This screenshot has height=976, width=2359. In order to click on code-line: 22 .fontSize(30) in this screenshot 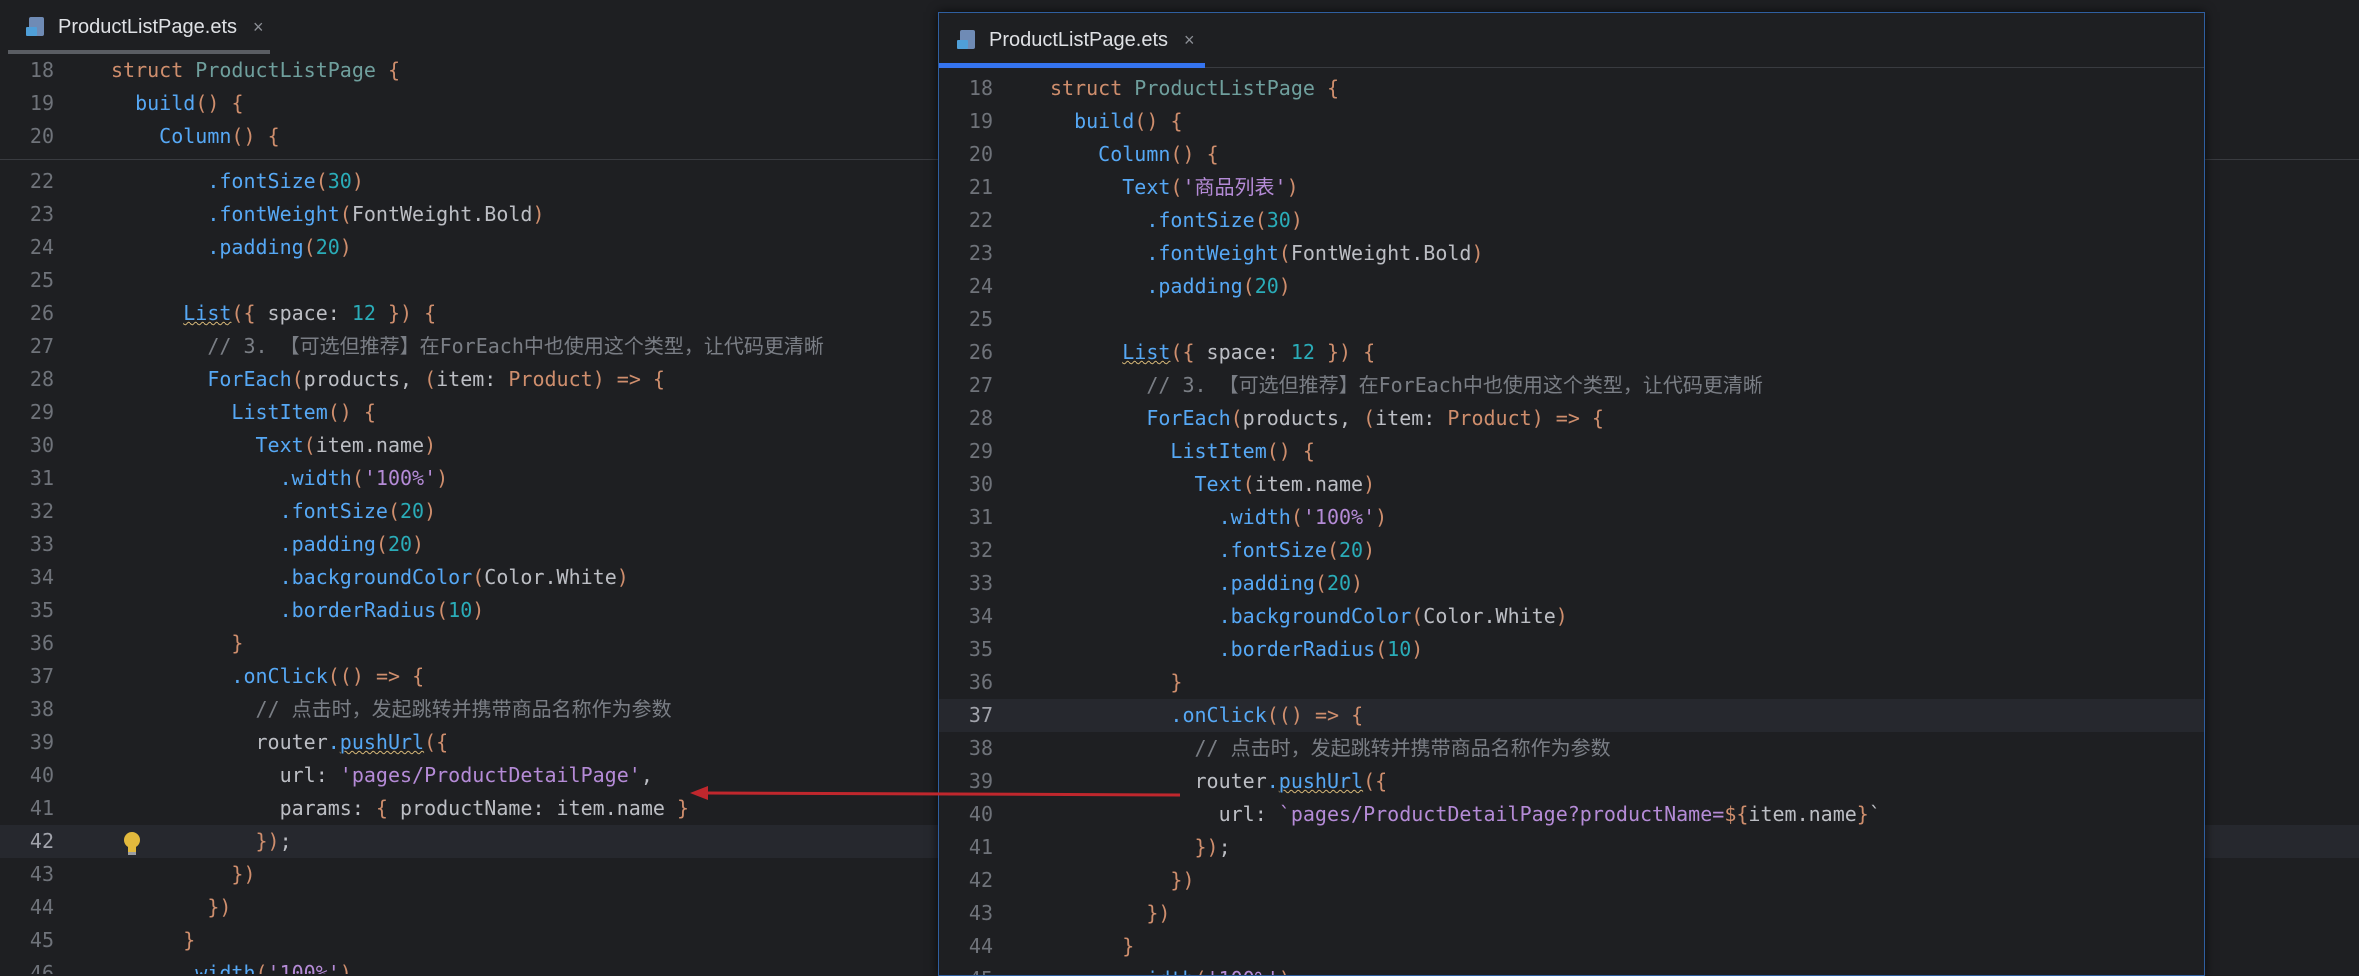, I will do `click(1571, 220)`.